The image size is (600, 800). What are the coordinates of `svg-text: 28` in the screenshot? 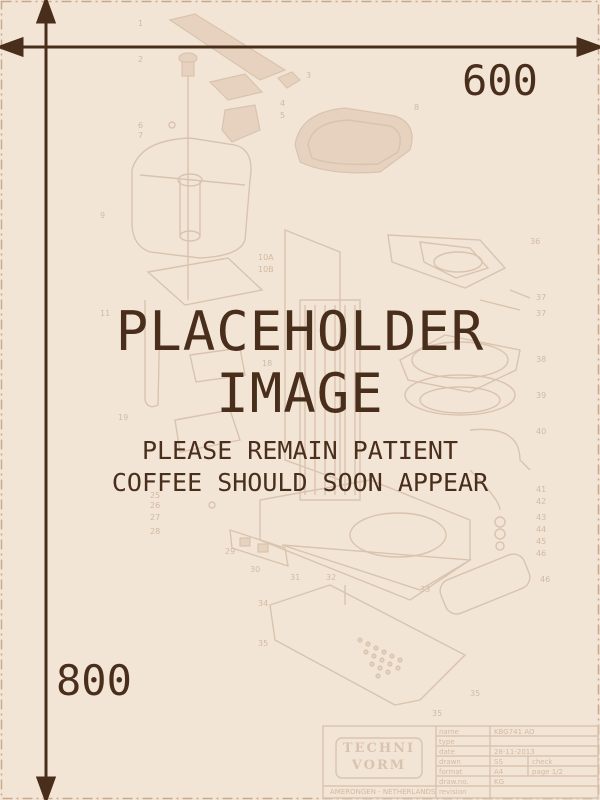 It's located at (155, 531).